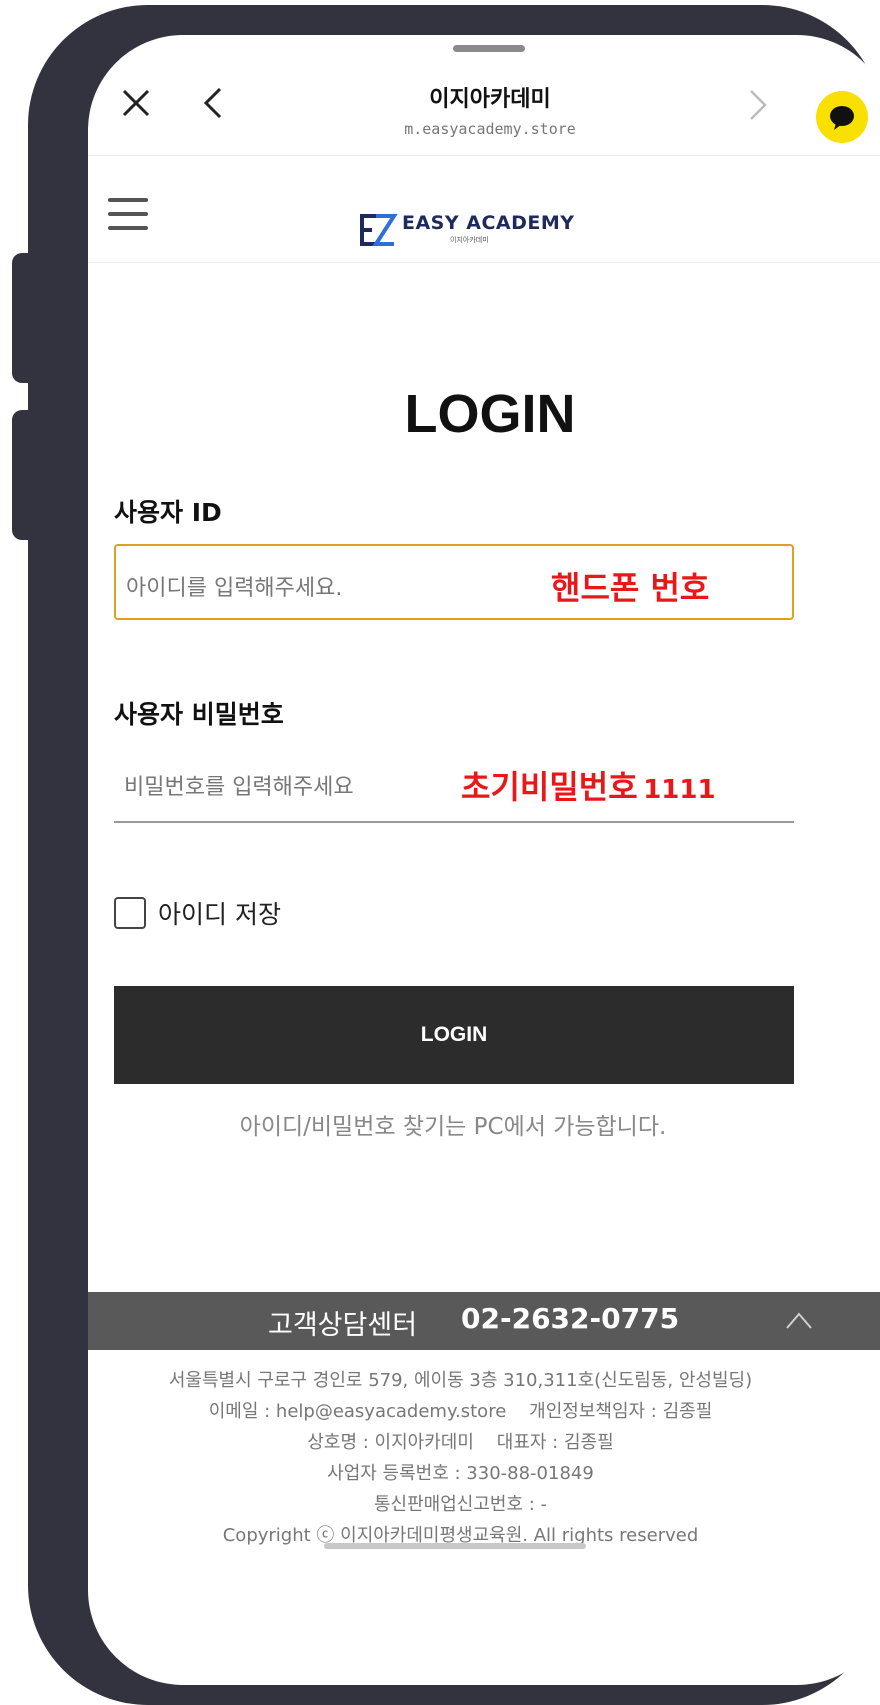 The width and height of the screenshot is (880, 1705). What do you see at coordinates (239, 787) in the screenshot?
I see `password-placeholder: 비밀번호를 입력해주세요` at bounding box center [239, 787].